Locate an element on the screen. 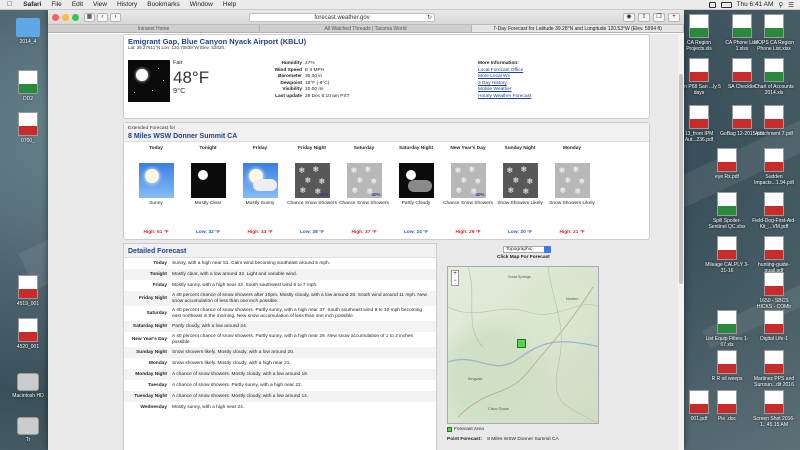 The width and height of the screenshot is (800, 450). desktop-file-icon: eye Rx.pdf is located at coordinates (727, 164).